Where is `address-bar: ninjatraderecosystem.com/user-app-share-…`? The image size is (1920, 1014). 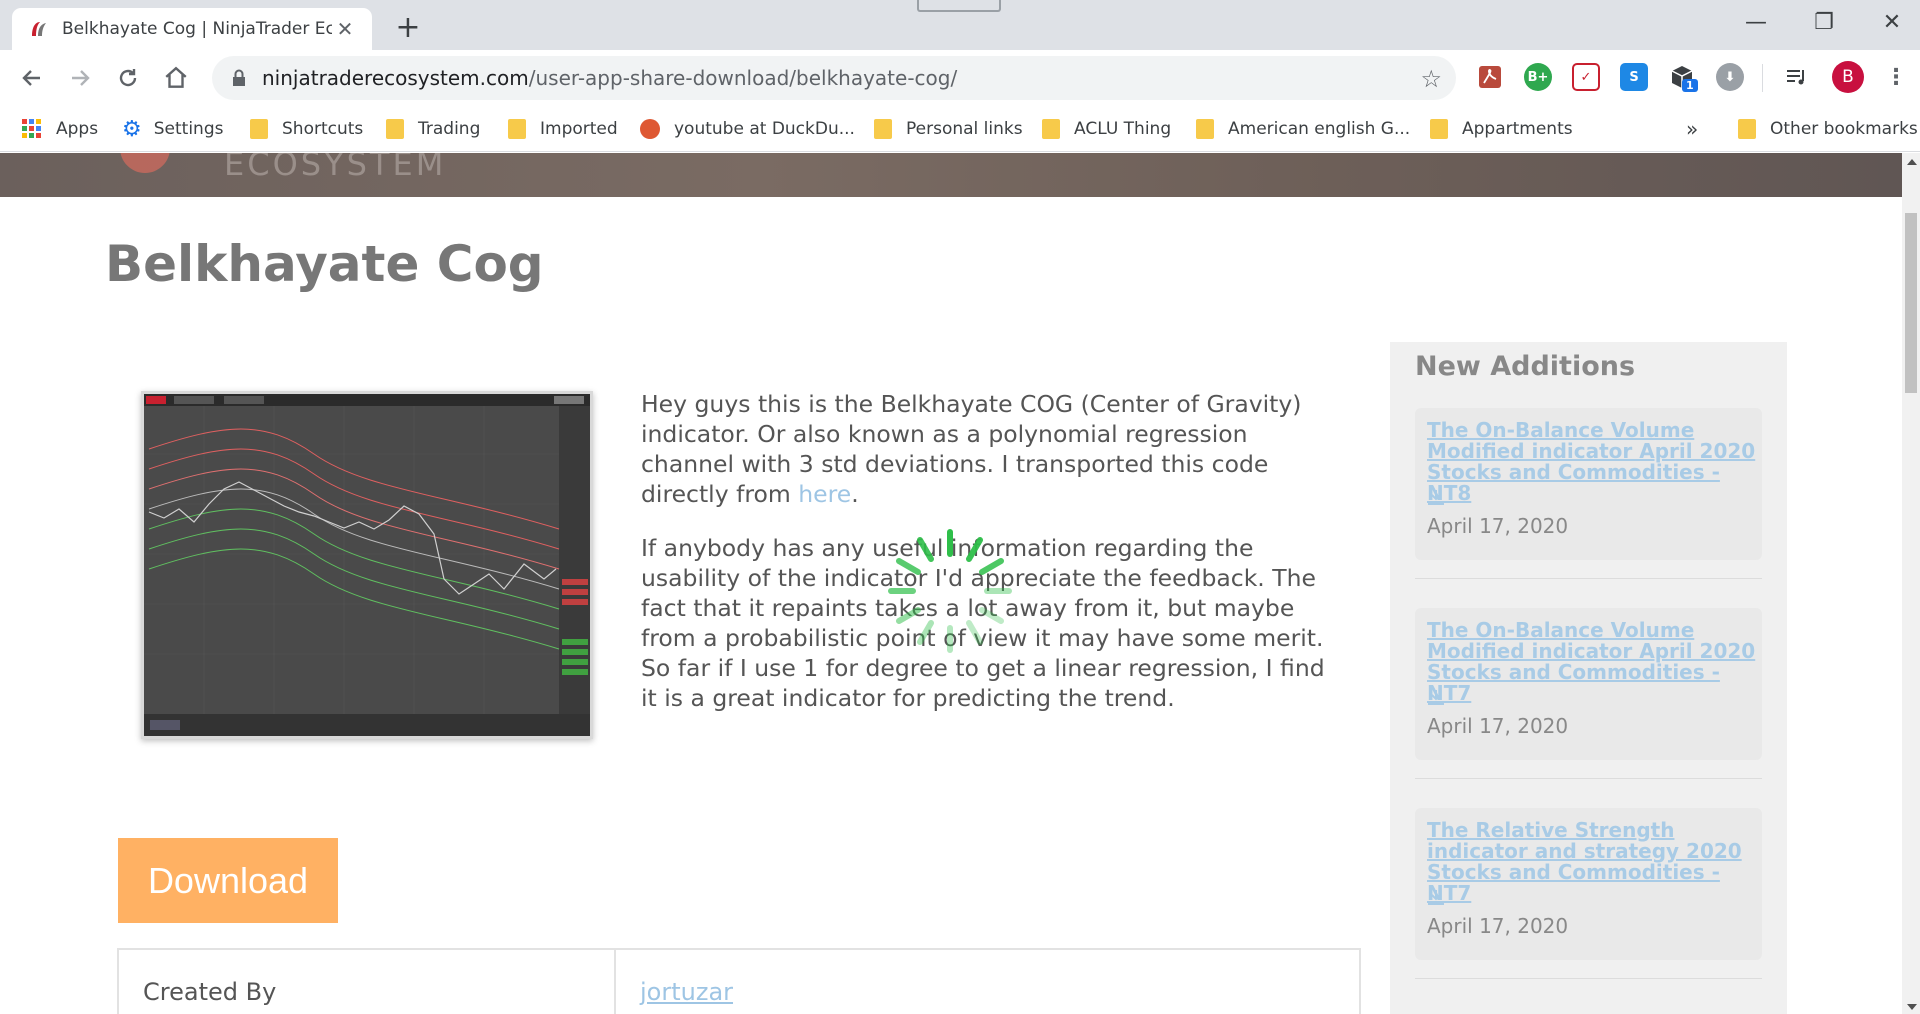
address-bar: ninjatraderecosystem.com/user-app-share-… is located at coordinates (834, 78).